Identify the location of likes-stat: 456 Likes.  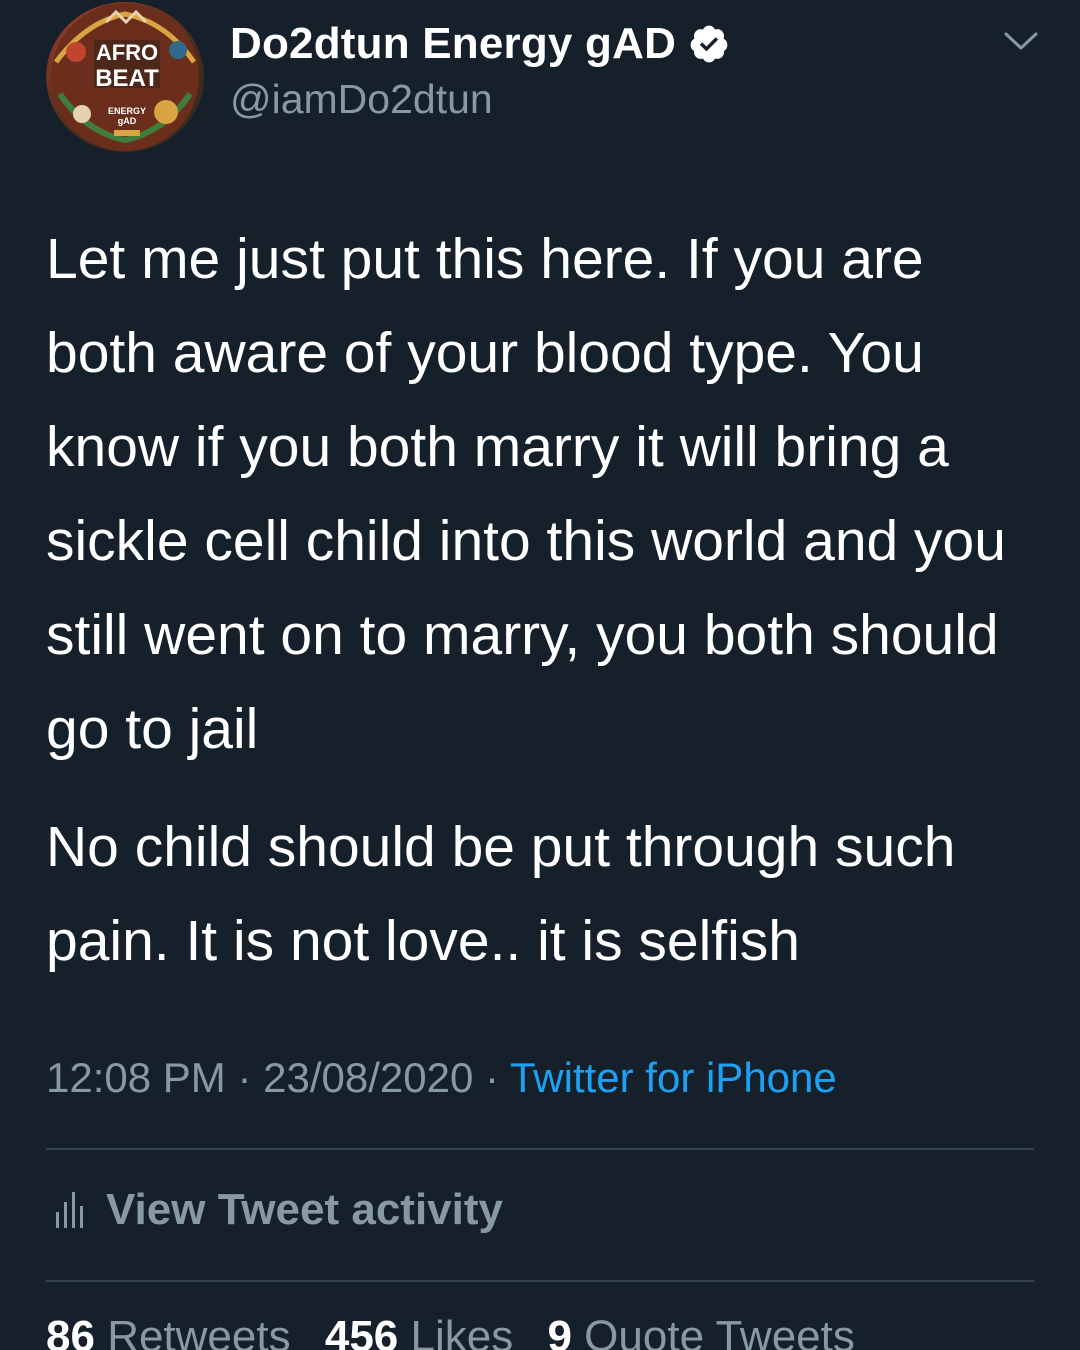
(419, 1331).